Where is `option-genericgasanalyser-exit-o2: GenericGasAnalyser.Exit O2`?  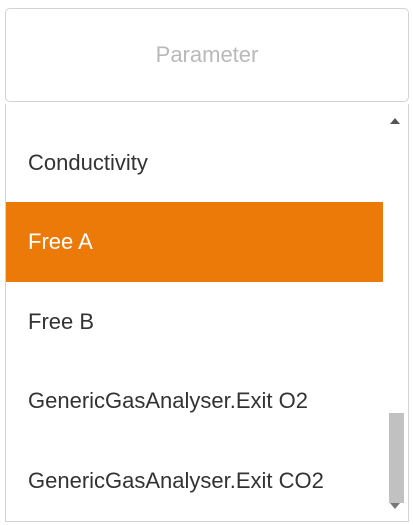
option-genericgasanalyser-exit-o2: GenericGasAnalyser.Exit O2 is located at coordinates (194, 401).